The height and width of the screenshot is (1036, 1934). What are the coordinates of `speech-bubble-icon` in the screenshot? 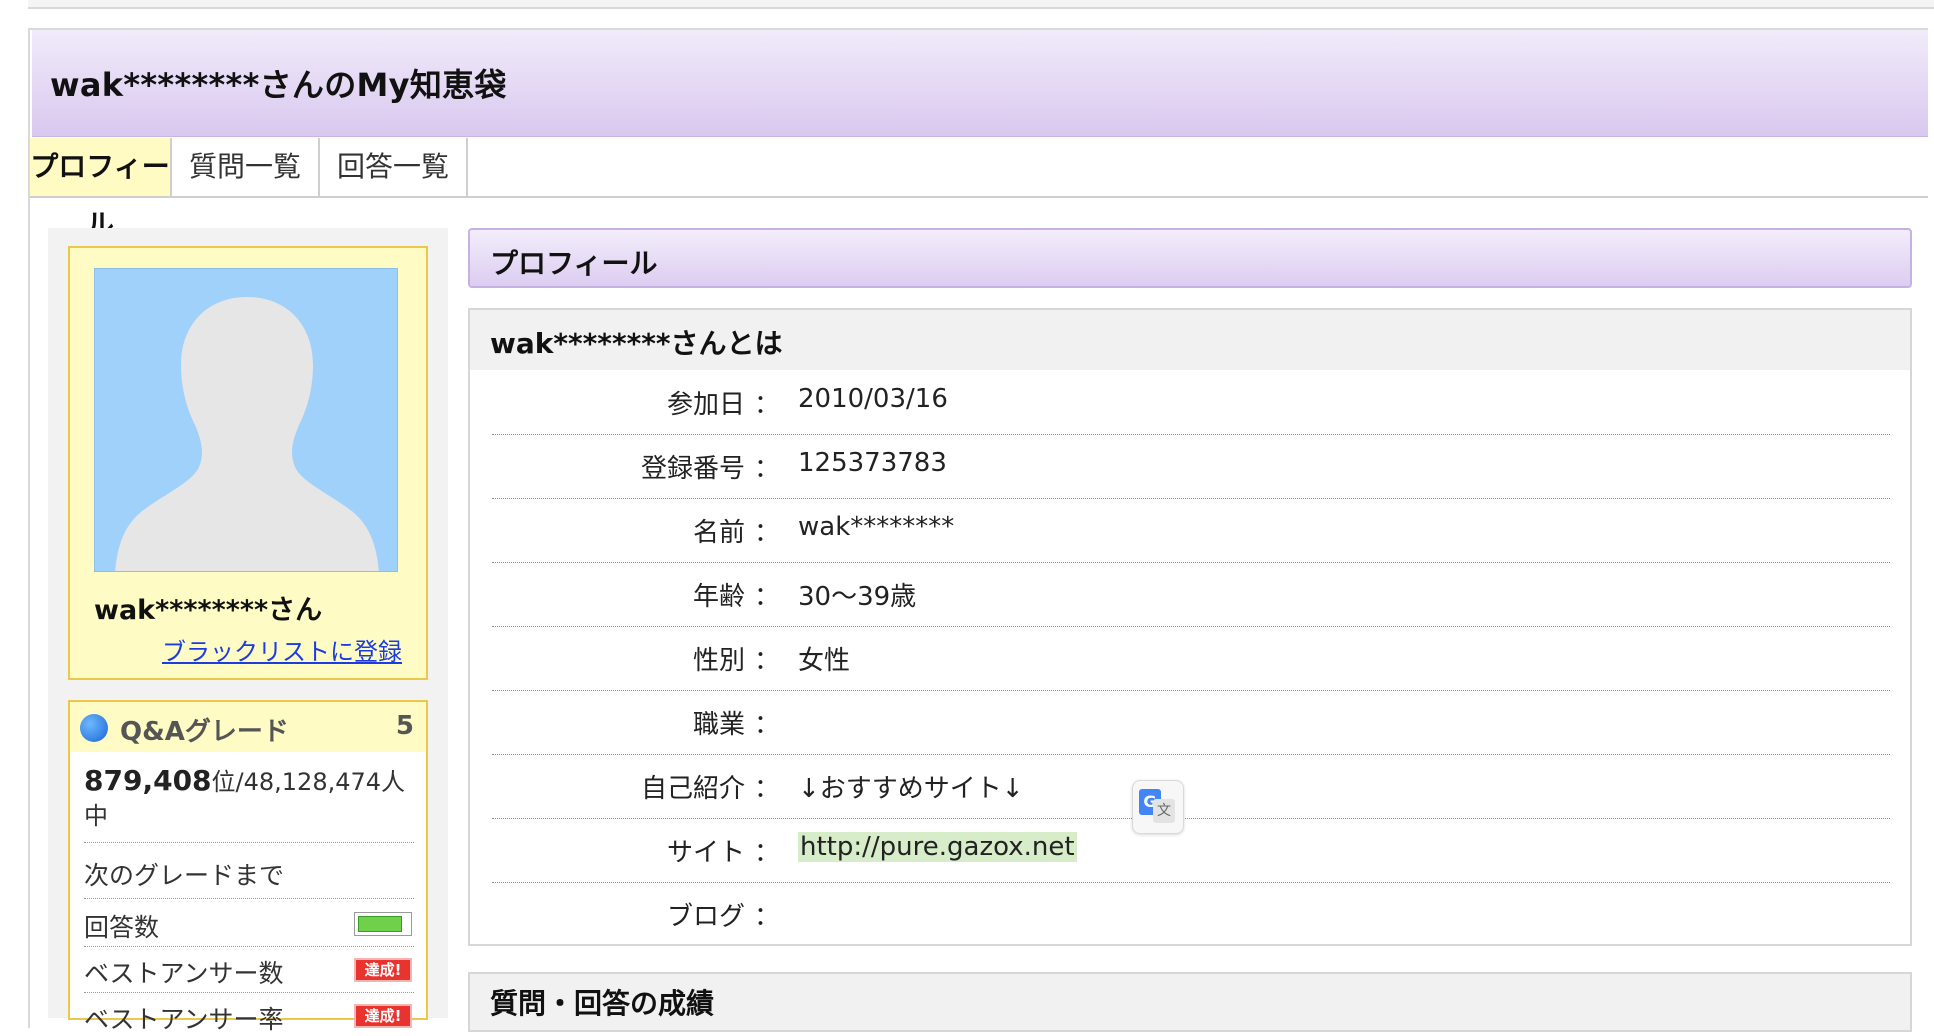 It's located at (94, 728).